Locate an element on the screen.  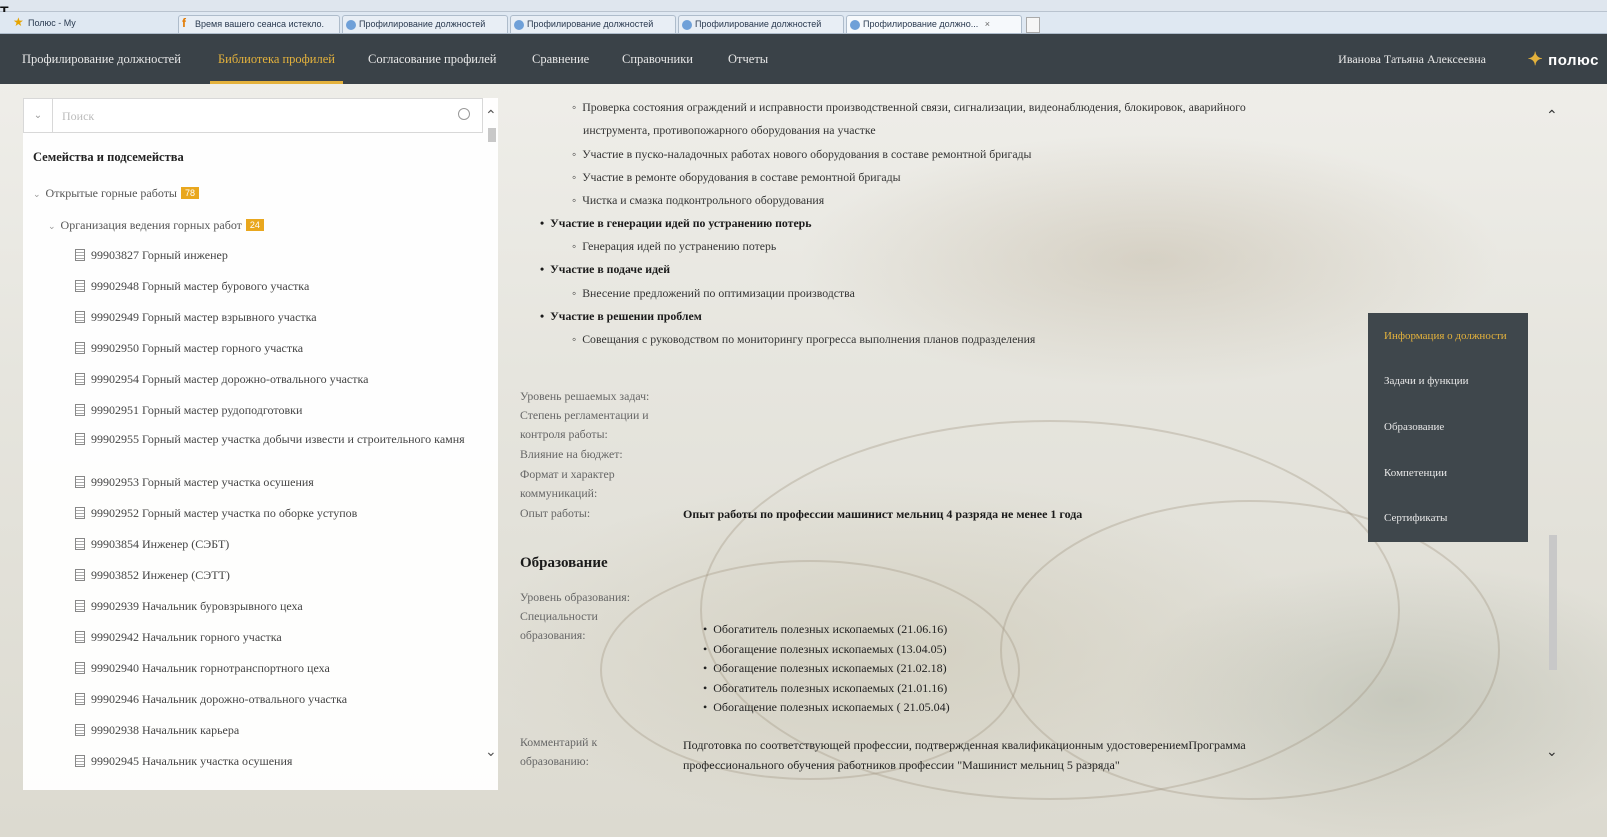
browser-toolbar is located at coordinates (803, 6).